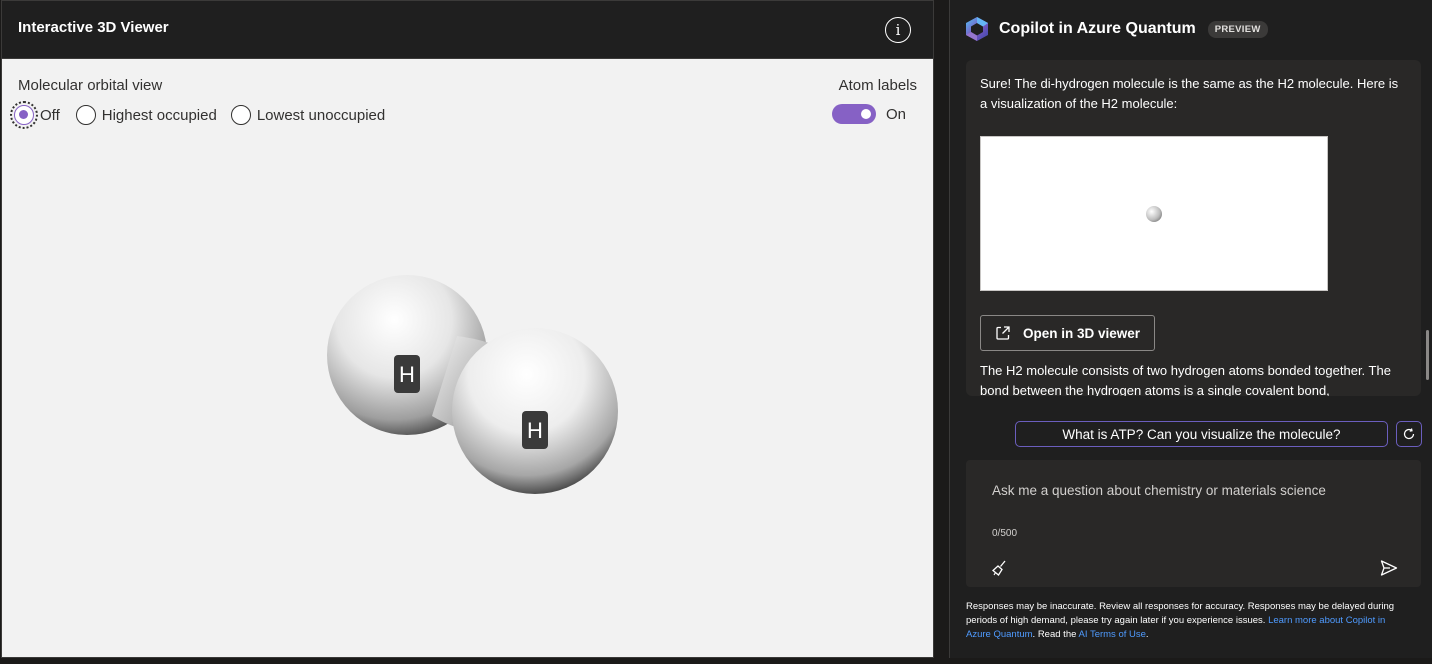 The height and width of the screenshot is (664, 1432). I want to click on radio-off-label: Off, so click(50, 115).